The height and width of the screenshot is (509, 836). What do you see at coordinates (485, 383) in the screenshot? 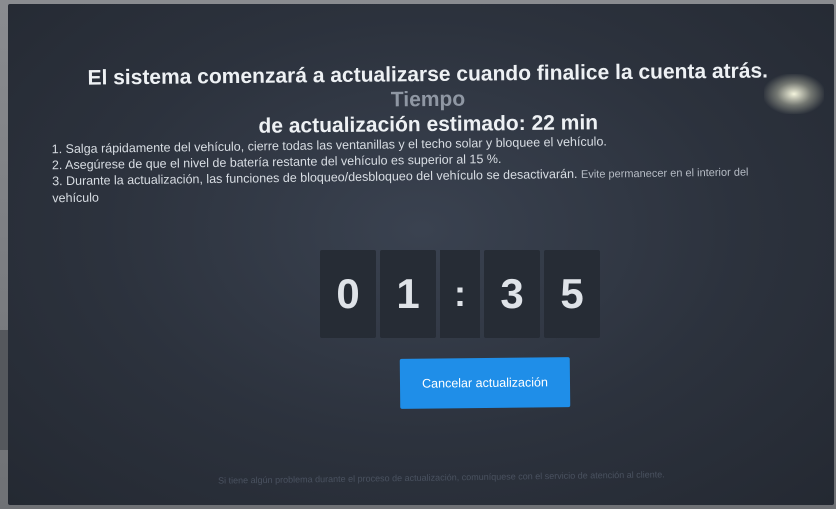
I see `cancel-update-button: Cancelar actualización` at bounding box center [485, 383].